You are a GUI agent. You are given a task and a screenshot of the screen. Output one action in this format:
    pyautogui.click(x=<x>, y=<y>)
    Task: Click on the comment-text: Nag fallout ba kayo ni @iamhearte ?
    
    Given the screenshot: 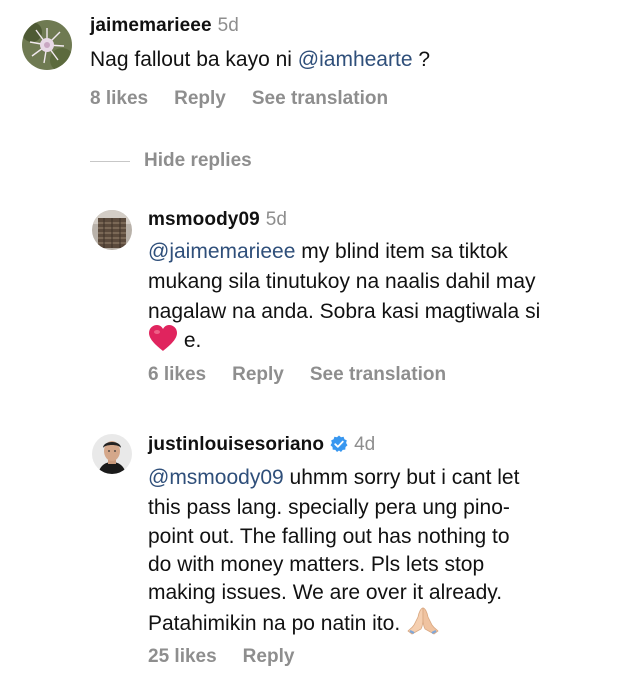 What is the action you would take?
    pyautogui.click(x=260, y=59)
    